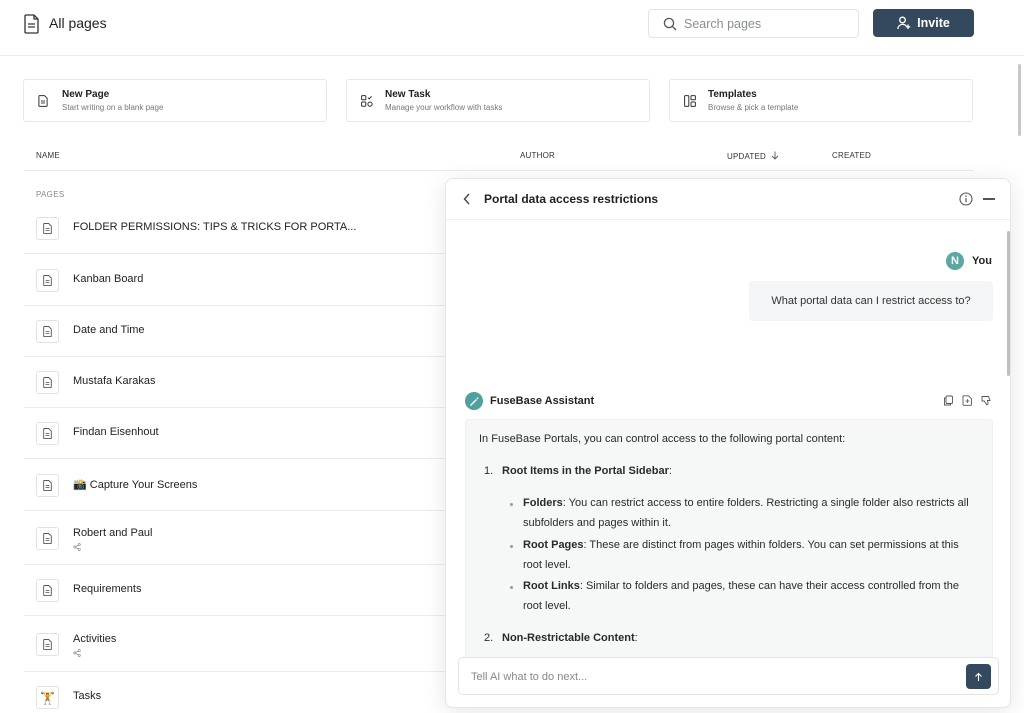 The height and width of the screenshot is (713, 1024). I want to click on arrow-up-icon, so click(978, 676).